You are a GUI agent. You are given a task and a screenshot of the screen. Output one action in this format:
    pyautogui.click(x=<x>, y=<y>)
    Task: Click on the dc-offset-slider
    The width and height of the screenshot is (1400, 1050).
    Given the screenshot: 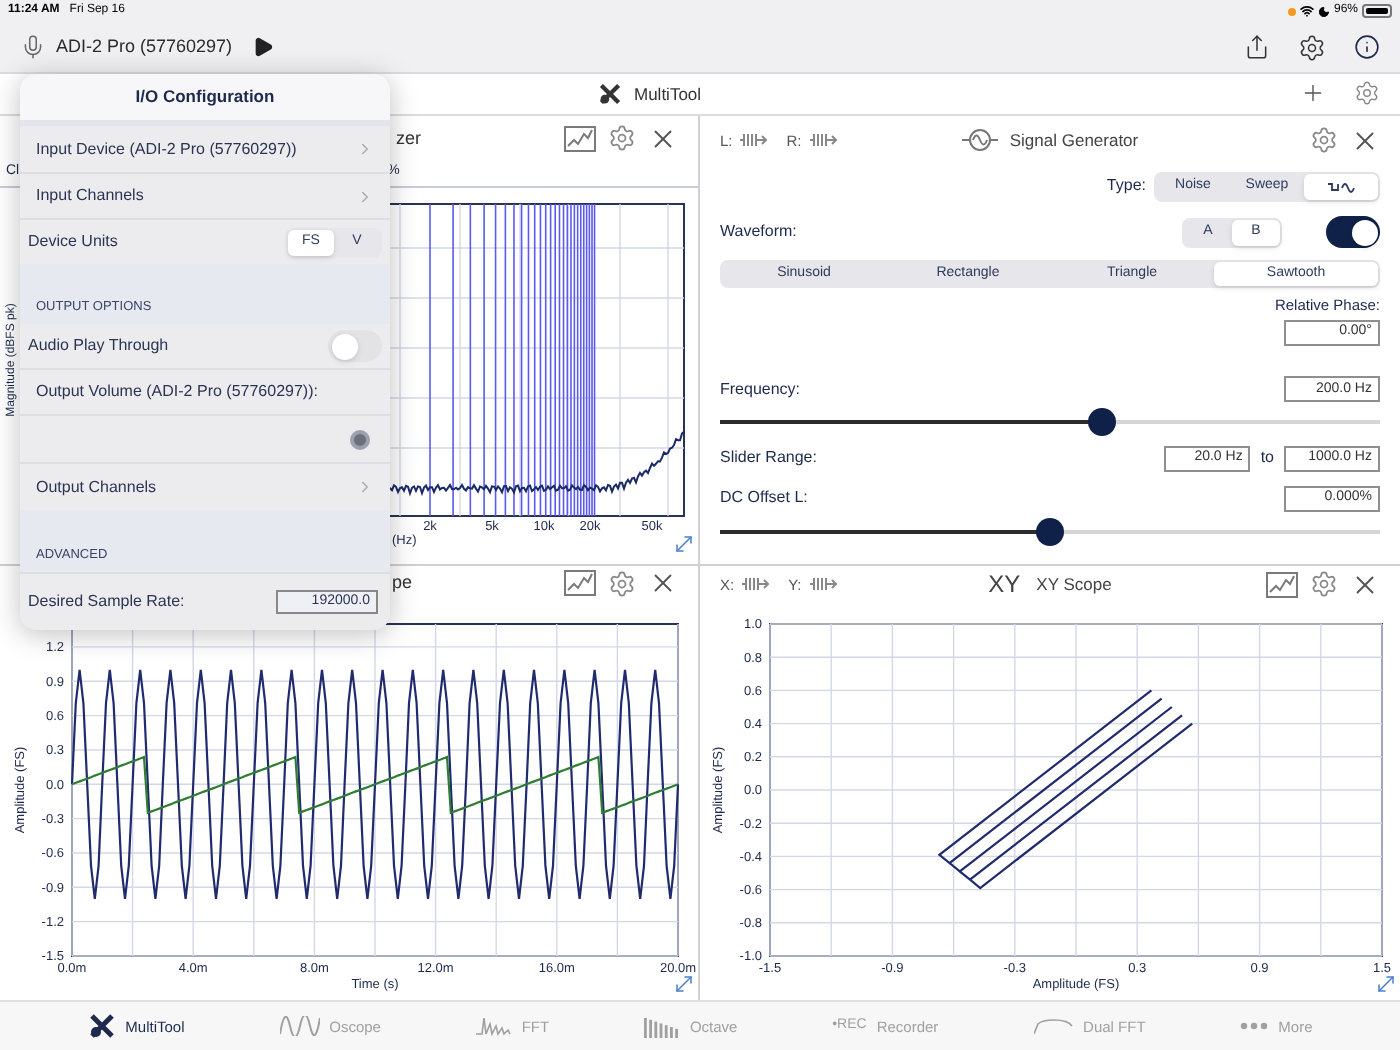 What is the action you would take?
    pyautogui.click(x=1050, y=532)
    